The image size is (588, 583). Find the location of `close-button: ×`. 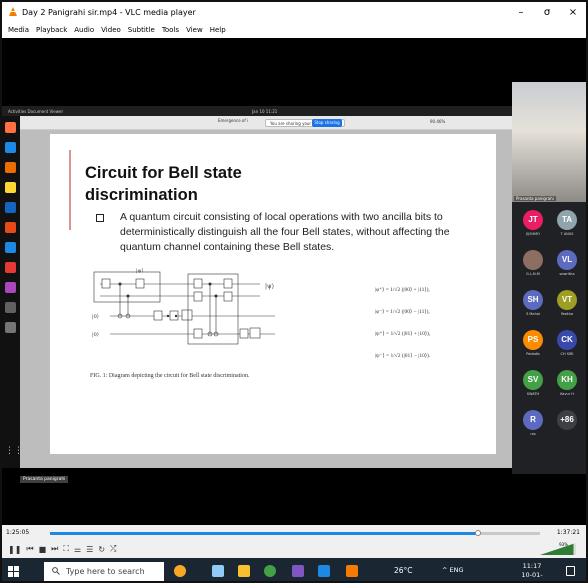

close-button: × is located at coordinates (573, 12).